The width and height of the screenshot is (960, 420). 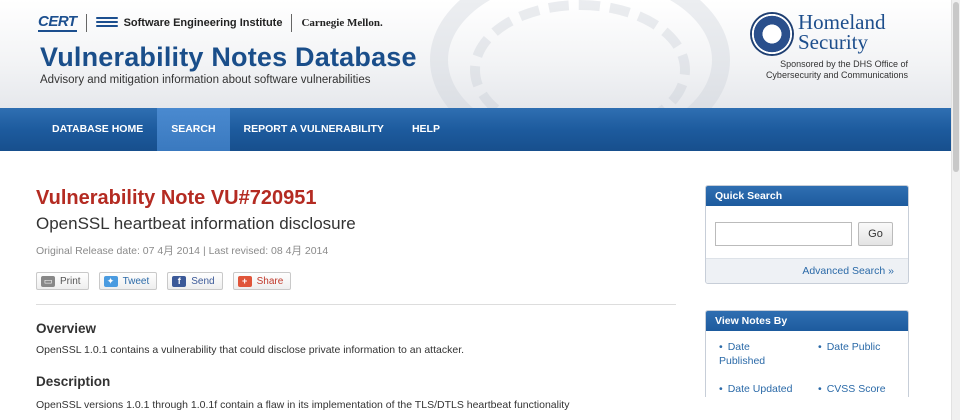 What do you see at coordinates (742, 354) in the screenshot?
I see `view-by-label: Date Published` at bounding box center [742, 354].